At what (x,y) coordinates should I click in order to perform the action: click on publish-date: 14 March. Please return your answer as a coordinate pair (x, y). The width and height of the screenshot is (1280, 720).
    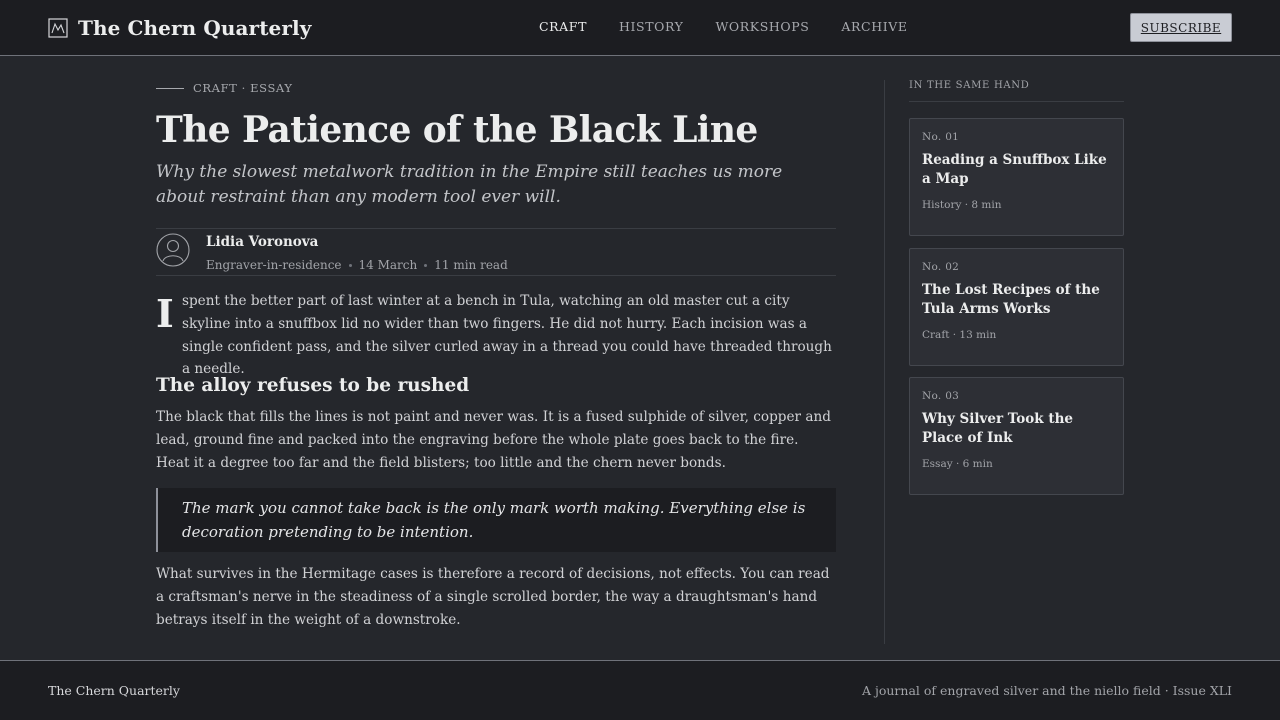
    Looking at the image, I should click on (388, 265).